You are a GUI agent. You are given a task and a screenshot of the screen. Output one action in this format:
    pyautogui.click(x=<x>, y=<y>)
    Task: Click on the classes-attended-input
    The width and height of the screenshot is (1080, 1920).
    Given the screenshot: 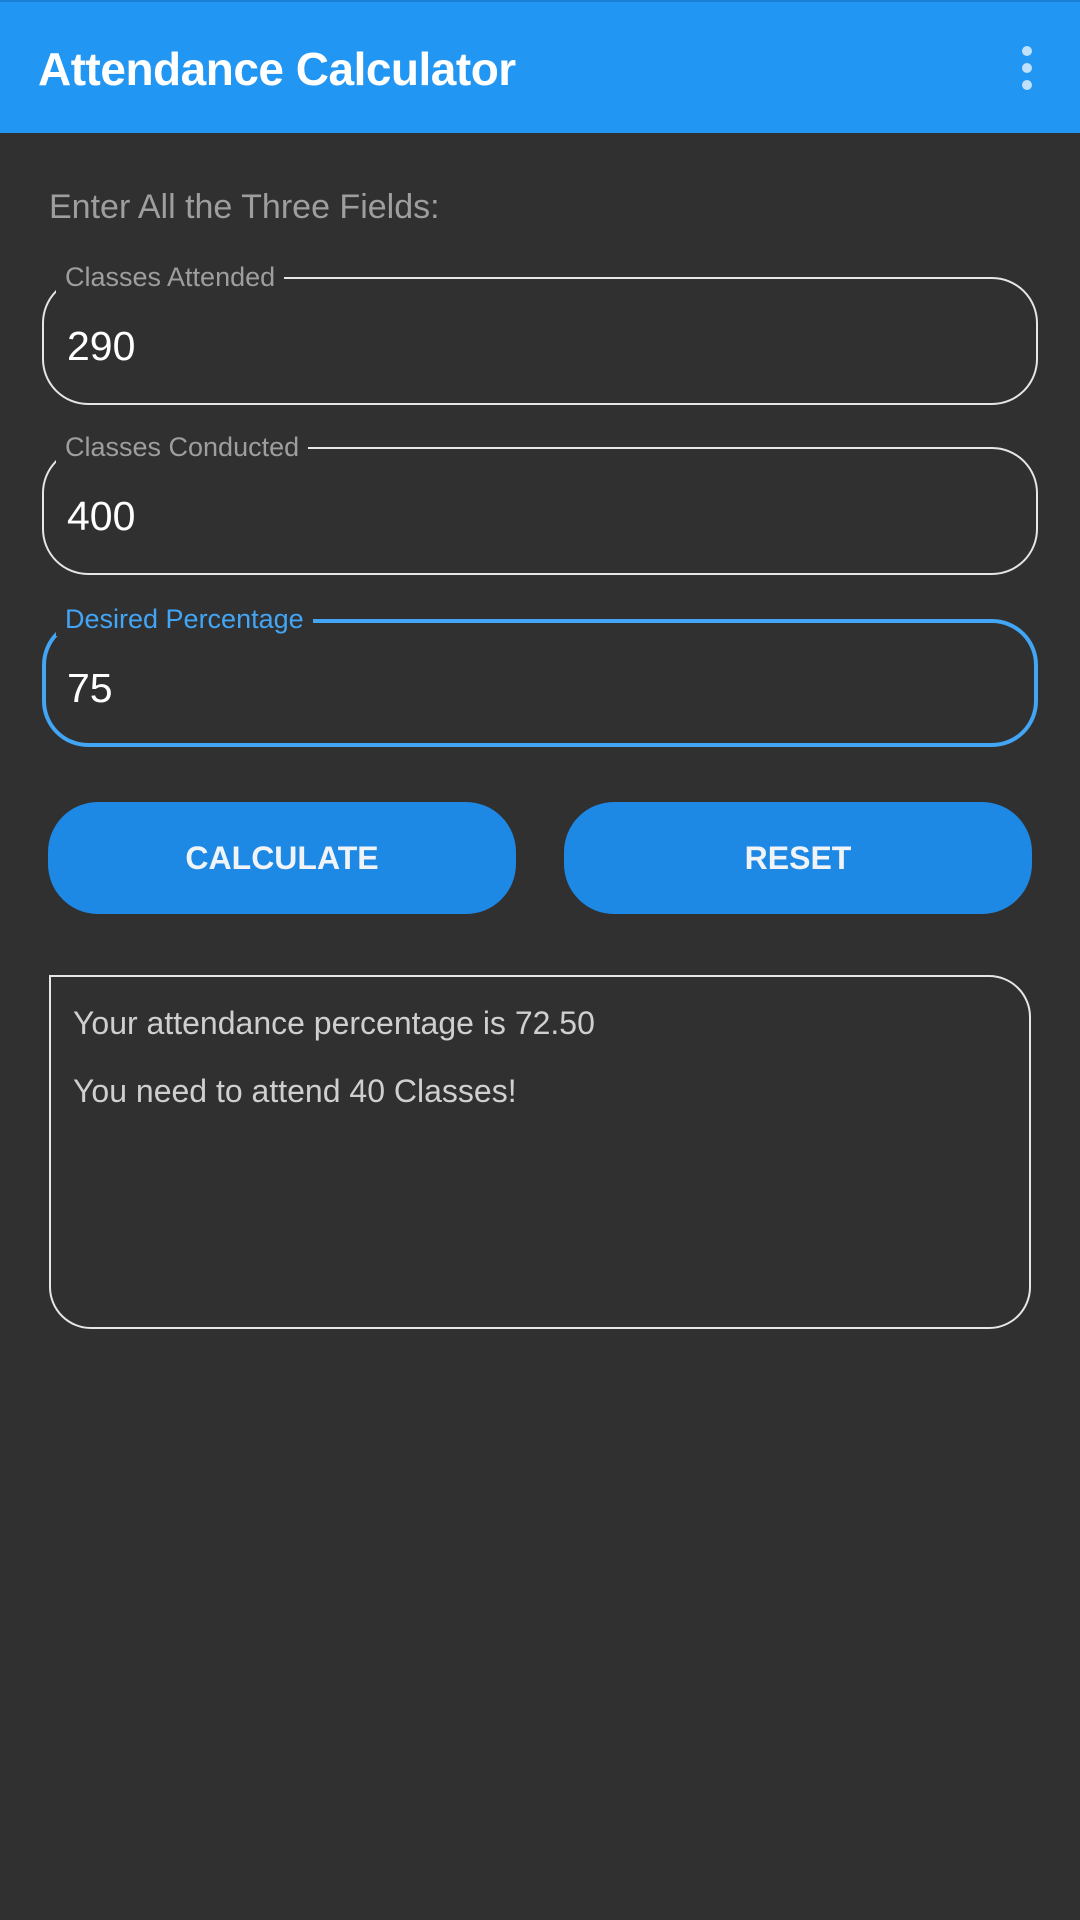 What is the action you would take?
    pyautogui.click(x=517, y=346)
    